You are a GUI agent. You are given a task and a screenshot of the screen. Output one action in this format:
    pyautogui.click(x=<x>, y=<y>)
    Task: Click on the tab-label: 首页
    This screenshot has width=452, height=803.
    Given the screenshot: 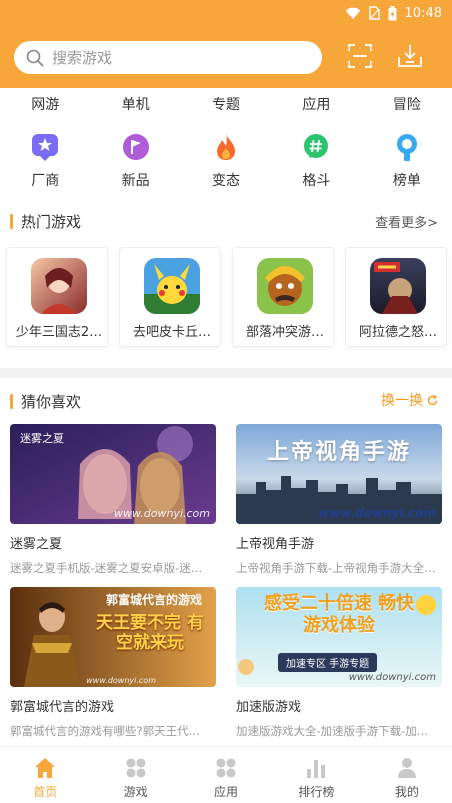 What is the action you would take?
    pyautogui.click(x=45, y=792)
    